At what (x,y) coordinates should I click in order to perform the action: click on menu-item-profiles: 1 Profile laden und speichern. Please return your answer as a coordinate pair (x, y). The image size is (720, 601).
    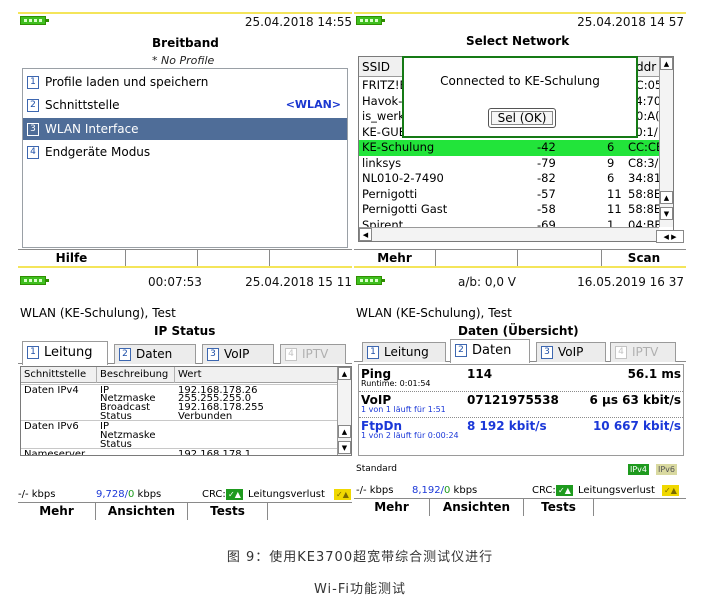
    Looking at the image, I should click on (185, 82).